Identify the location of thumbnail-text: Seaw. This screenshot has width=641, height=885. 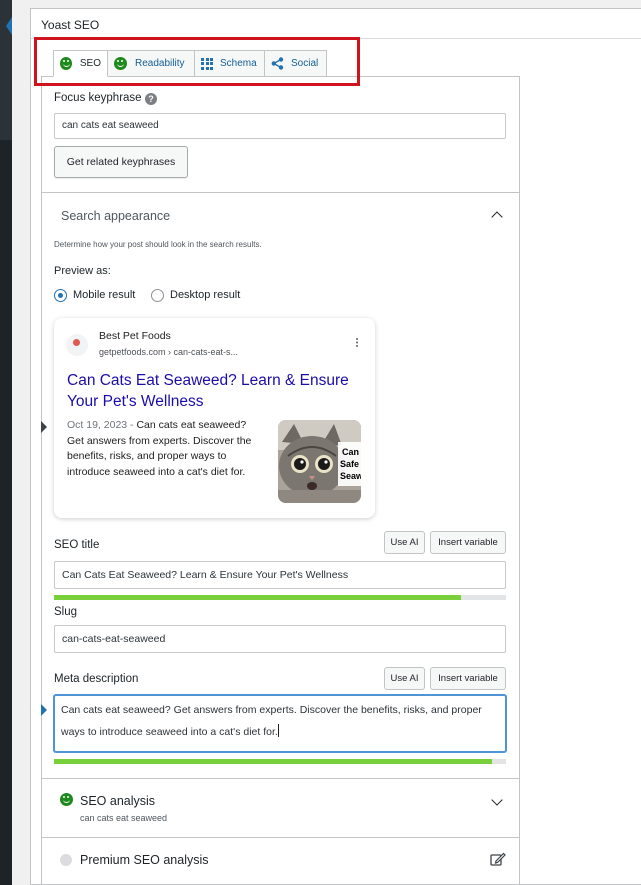
(350, 476).